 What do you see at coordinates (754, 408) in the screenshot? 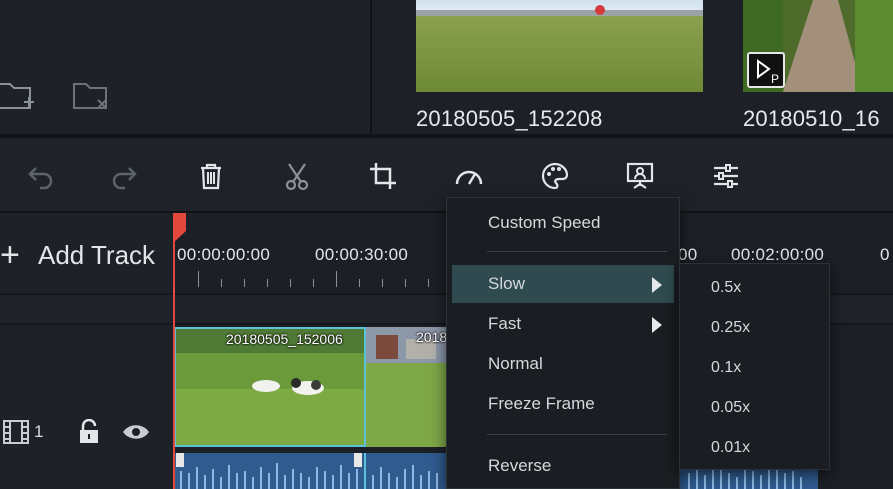
I see `speed-option: 0.05x` at bounding box center [754, 408].